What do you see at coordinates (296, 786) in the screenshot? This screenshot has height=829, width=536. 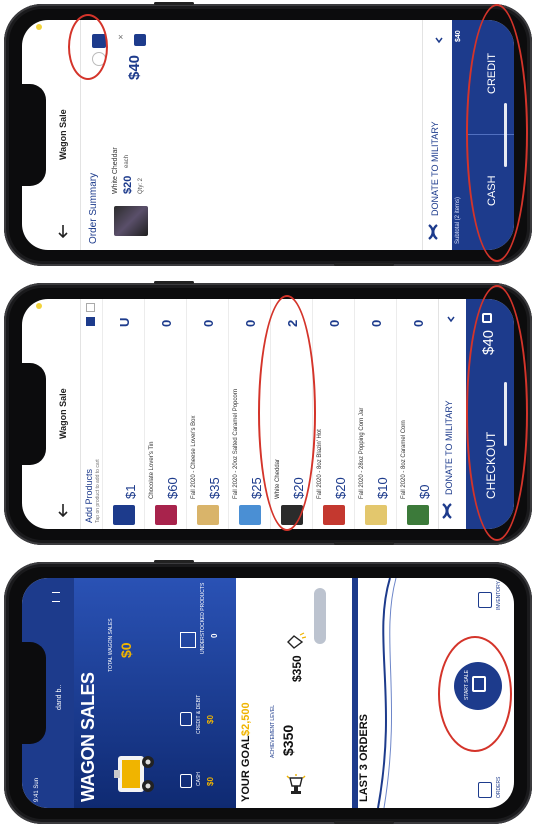 I see `trophy-icon` at bounding box center [296, 786].